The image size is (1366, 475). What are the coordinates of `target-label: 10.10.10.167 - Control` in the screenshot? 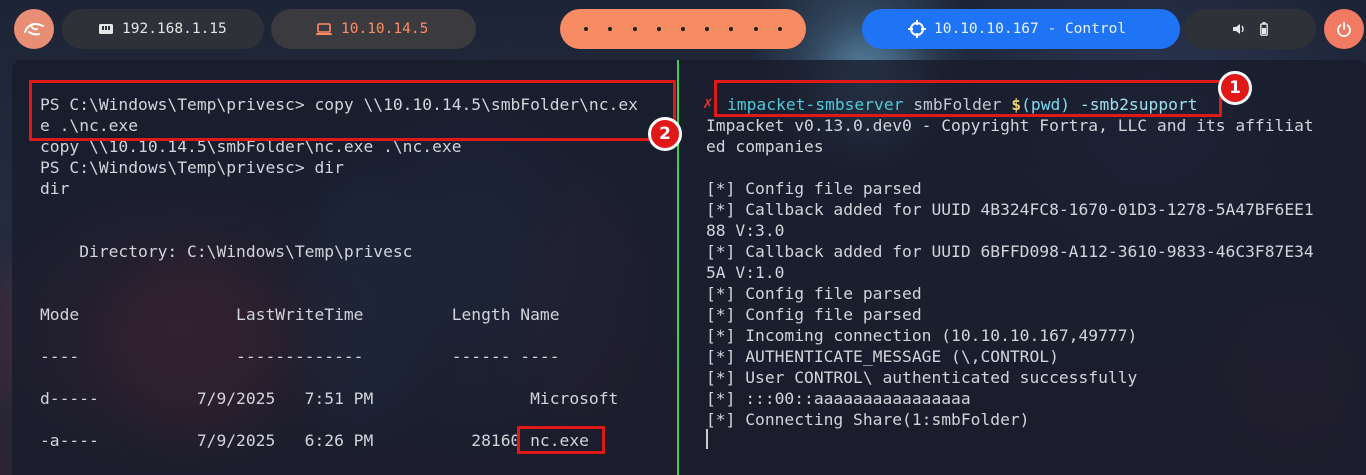 It's located at (1030, 29).